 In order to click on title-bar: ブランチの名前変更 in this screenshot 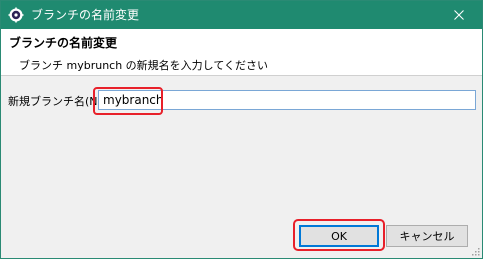, I will do `click(241, 15)`.